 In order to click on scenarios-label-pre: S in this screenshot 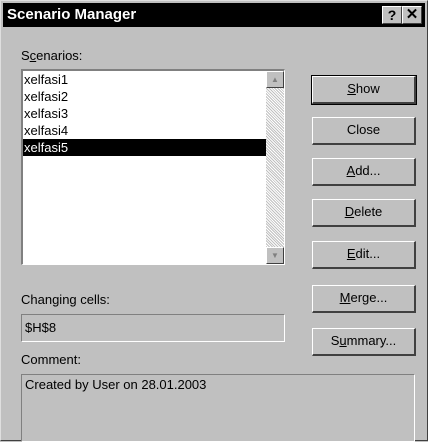, I will do `click(25, 55)`.